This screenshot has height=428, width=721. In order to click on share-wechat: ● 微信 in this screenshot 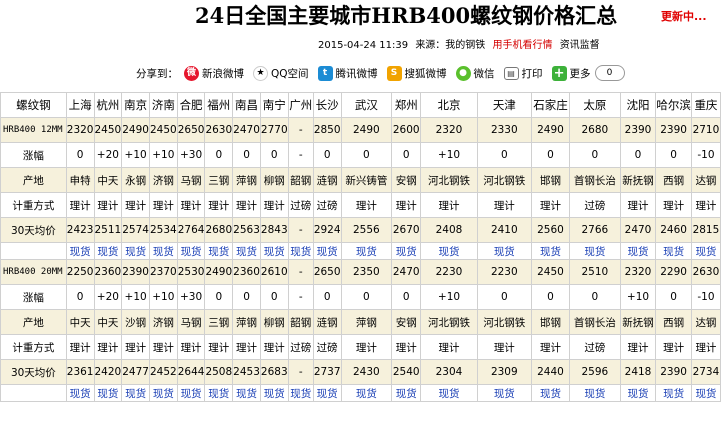, I will do `click(475, 73)`.